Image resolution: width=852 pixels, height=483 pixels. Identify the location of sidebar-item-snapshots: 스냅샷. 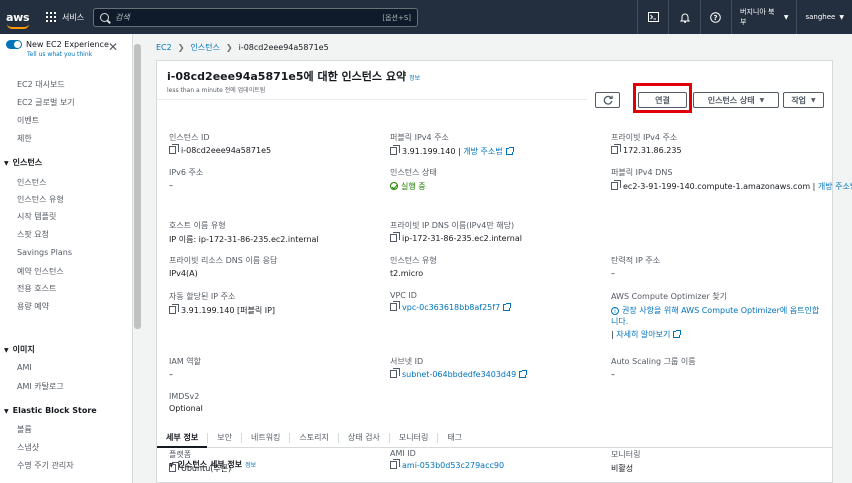
(28, 447).